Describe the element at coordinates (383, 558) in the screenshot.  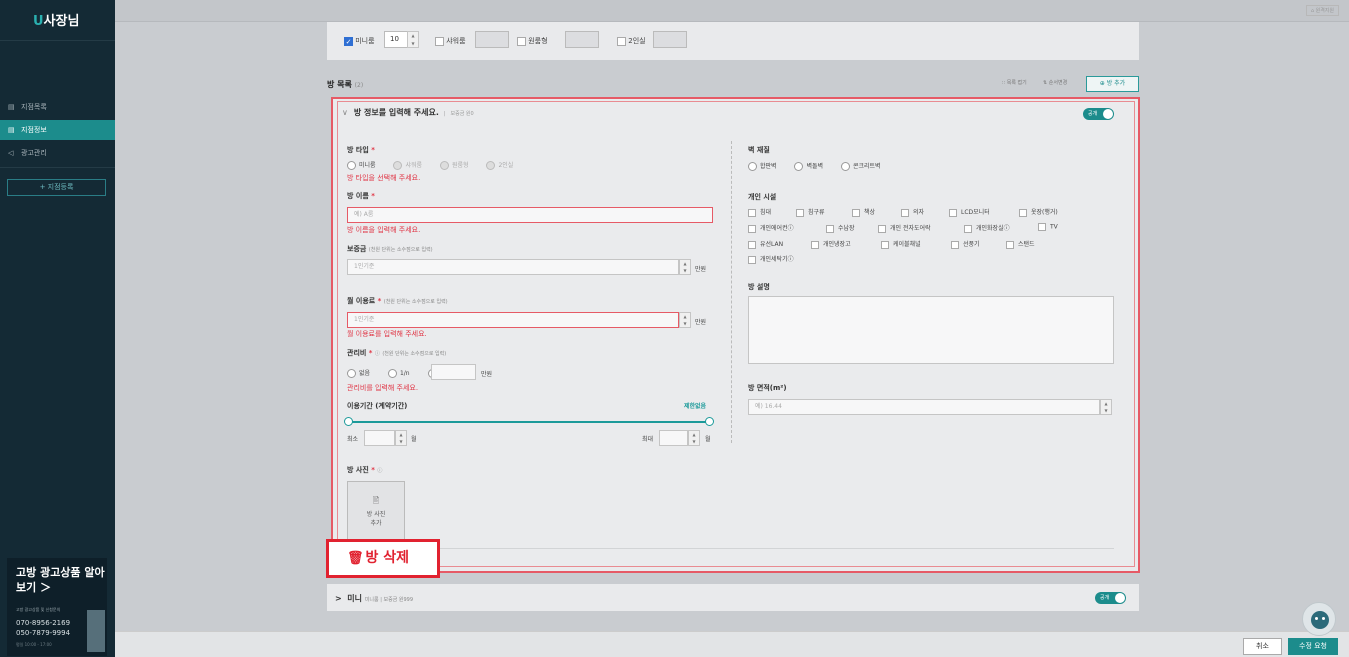
I see `delete-room-button: 🗑 방 삭제` at that location.